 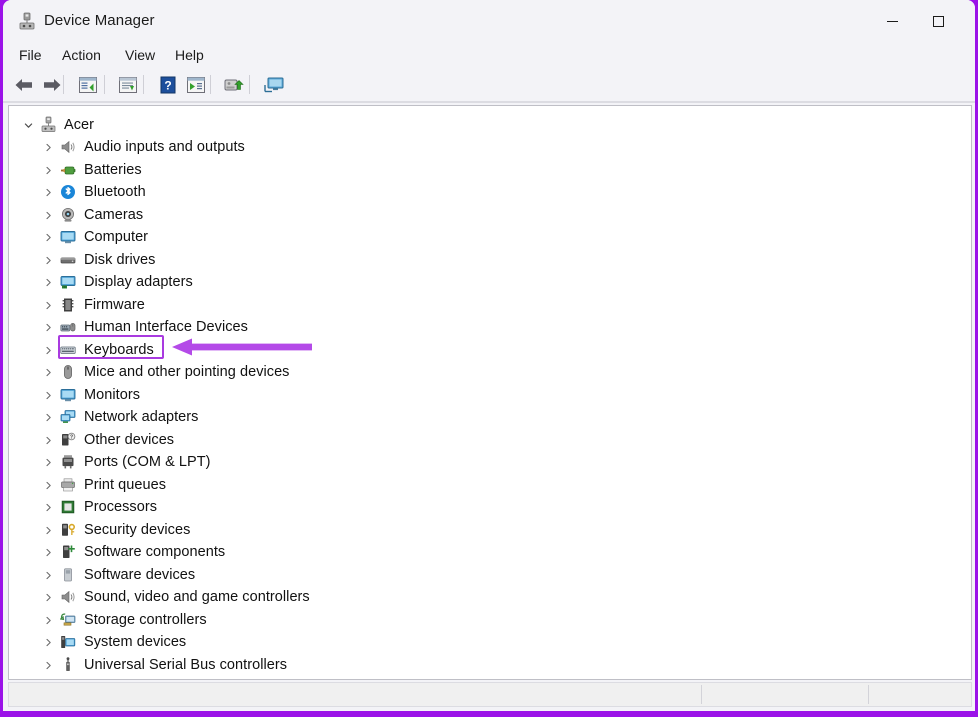 I want to click on device-manager-icon, so click(x=27, y=21).